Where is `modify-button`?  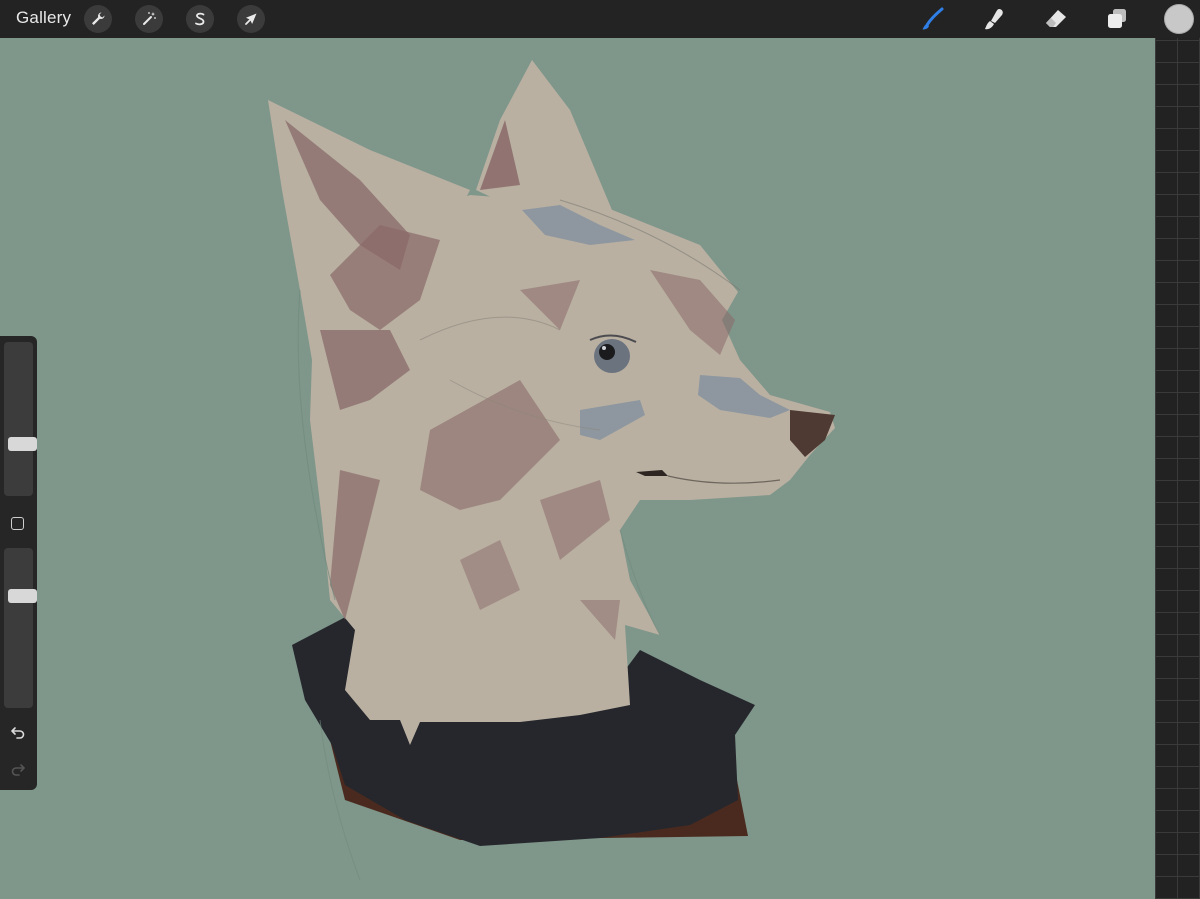
modify-button is located at coordinates (17, 523).